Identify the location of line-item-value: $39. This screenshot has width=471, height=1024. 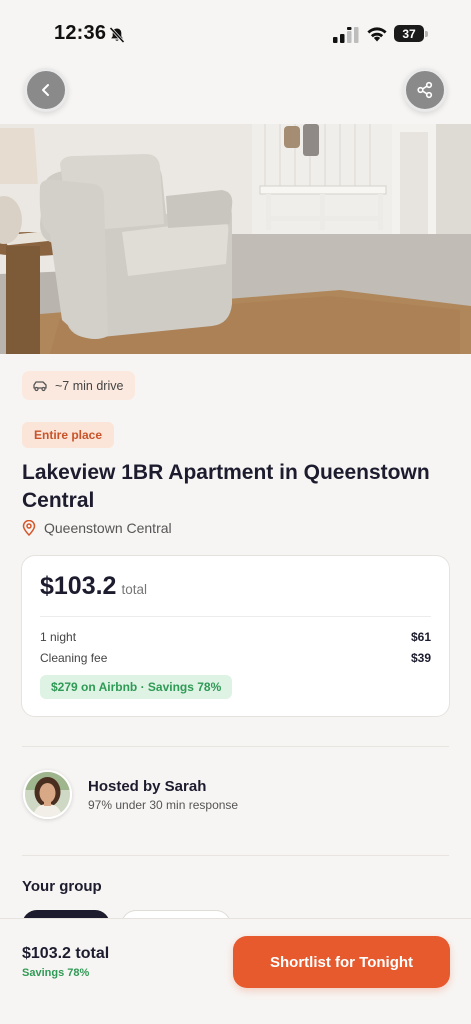
(420, 658).